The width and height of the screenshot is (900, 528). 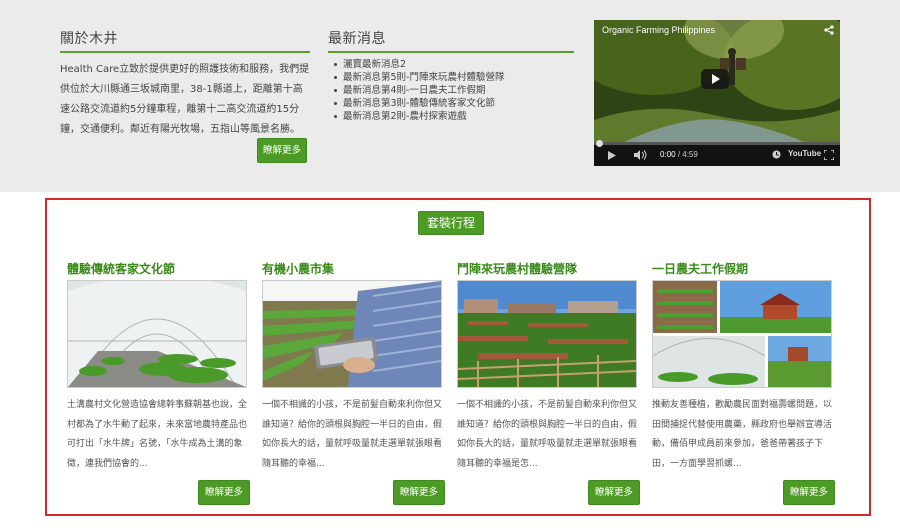 I want to click on video-current-time: 0:00, so click(x=668, y=154).